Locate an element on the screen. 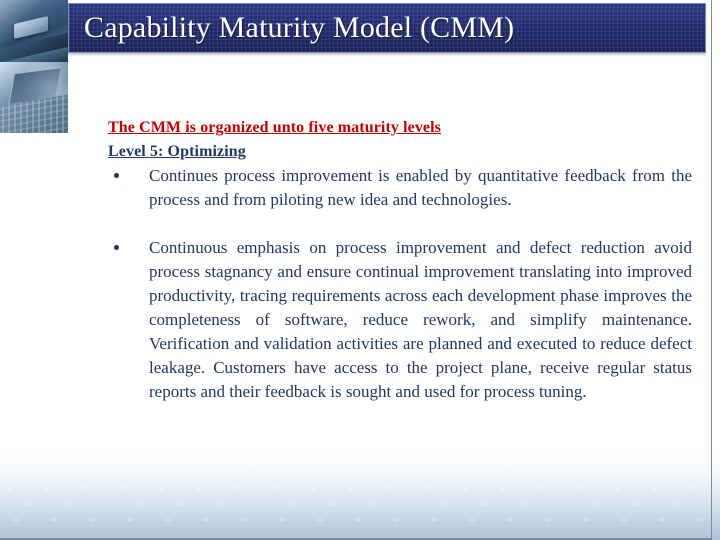 This screenshot has height=540, width=720. level-heading: Level 5: Optimizing is located at coordinates (177, 151).